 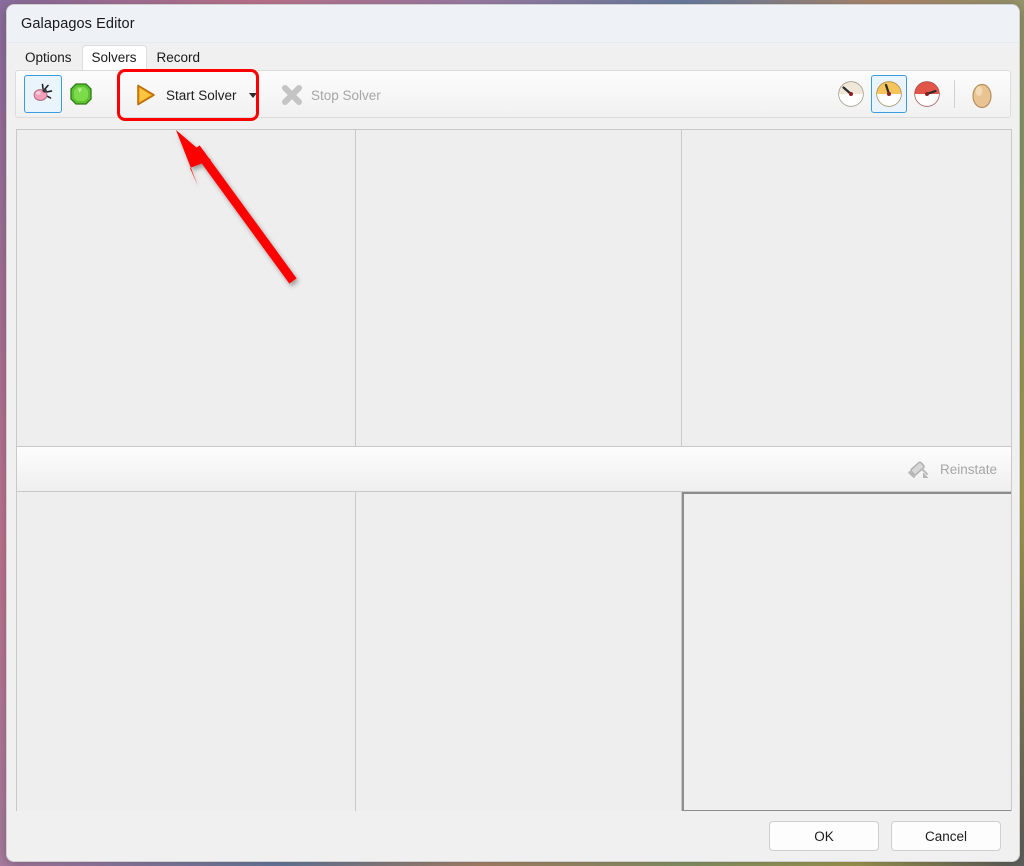 What do you see at coordinates (513, 56) in the screenshot?
I see `tab-strip: Options Solvers Record` at bounding box center [513, 56].